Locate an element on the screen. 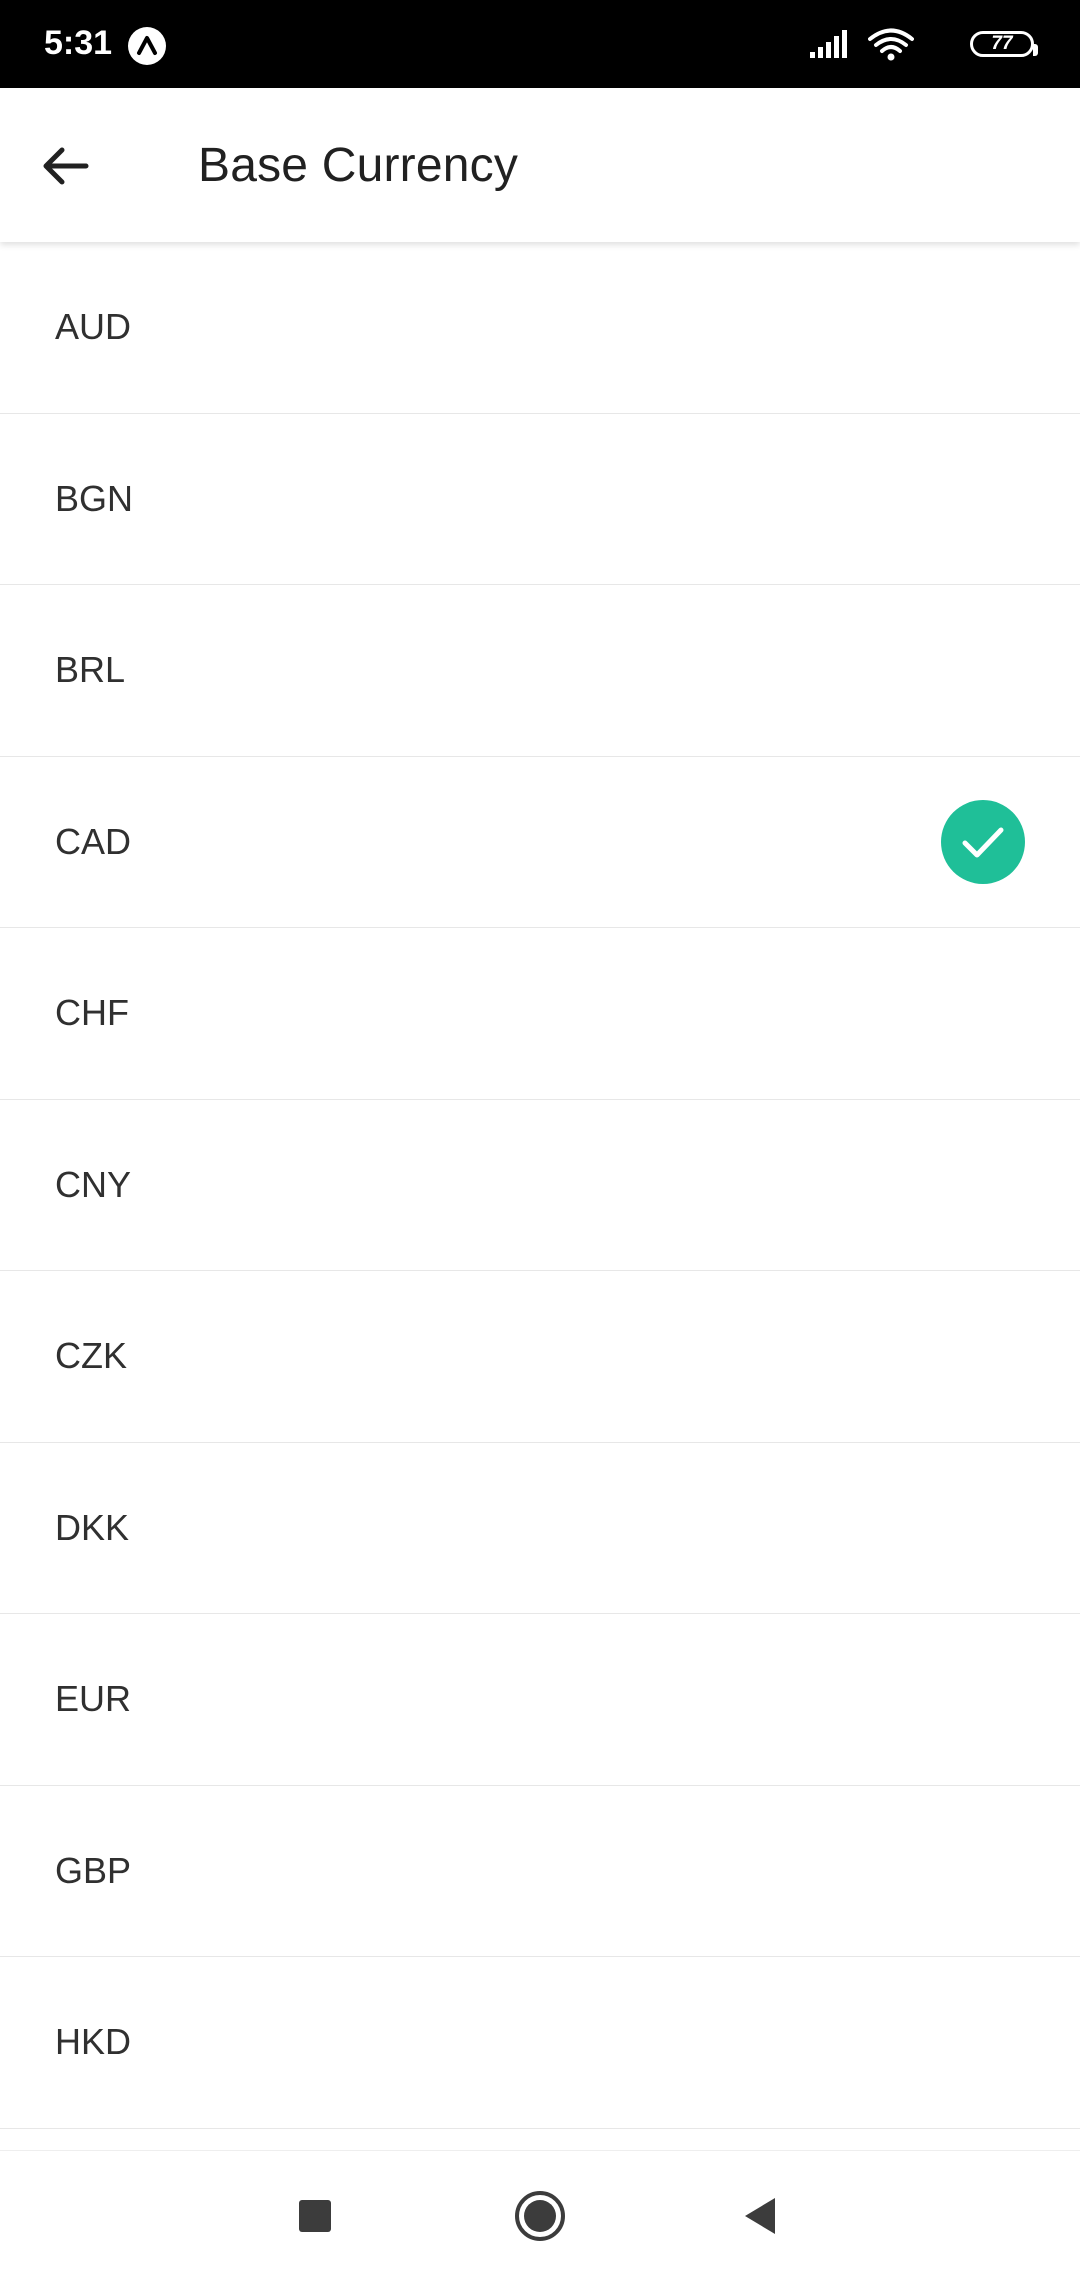  cell-signal-icon is located at coordinates (832, 47).